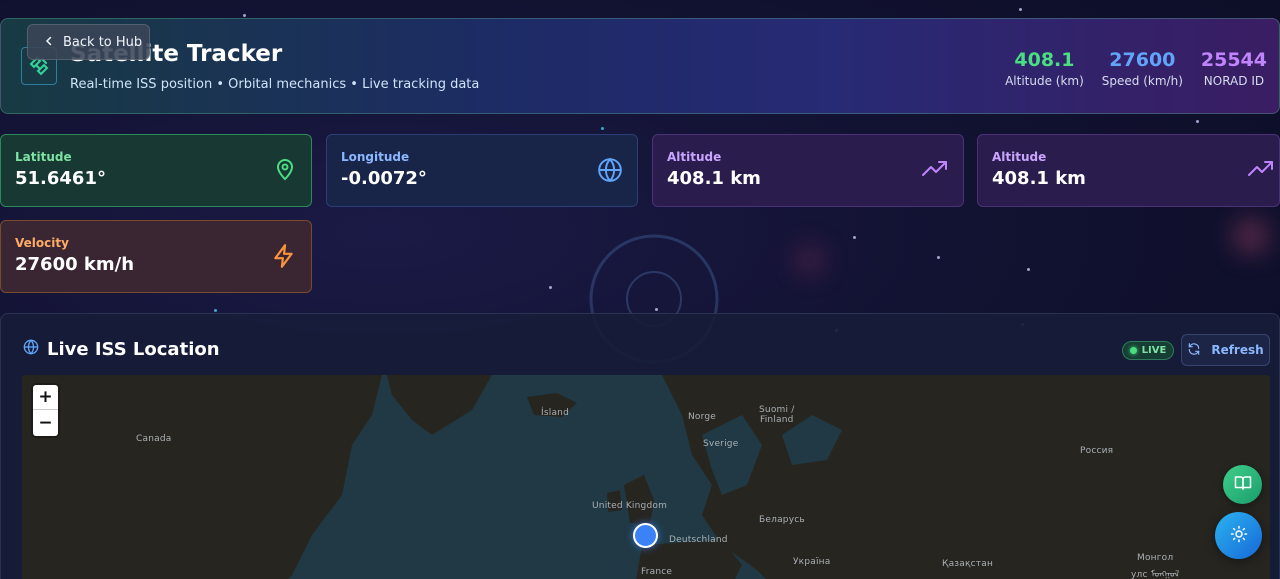 This screenshot has height=579, width=1280. I want to click on map-label-finland: Finland, so click(777, 420).